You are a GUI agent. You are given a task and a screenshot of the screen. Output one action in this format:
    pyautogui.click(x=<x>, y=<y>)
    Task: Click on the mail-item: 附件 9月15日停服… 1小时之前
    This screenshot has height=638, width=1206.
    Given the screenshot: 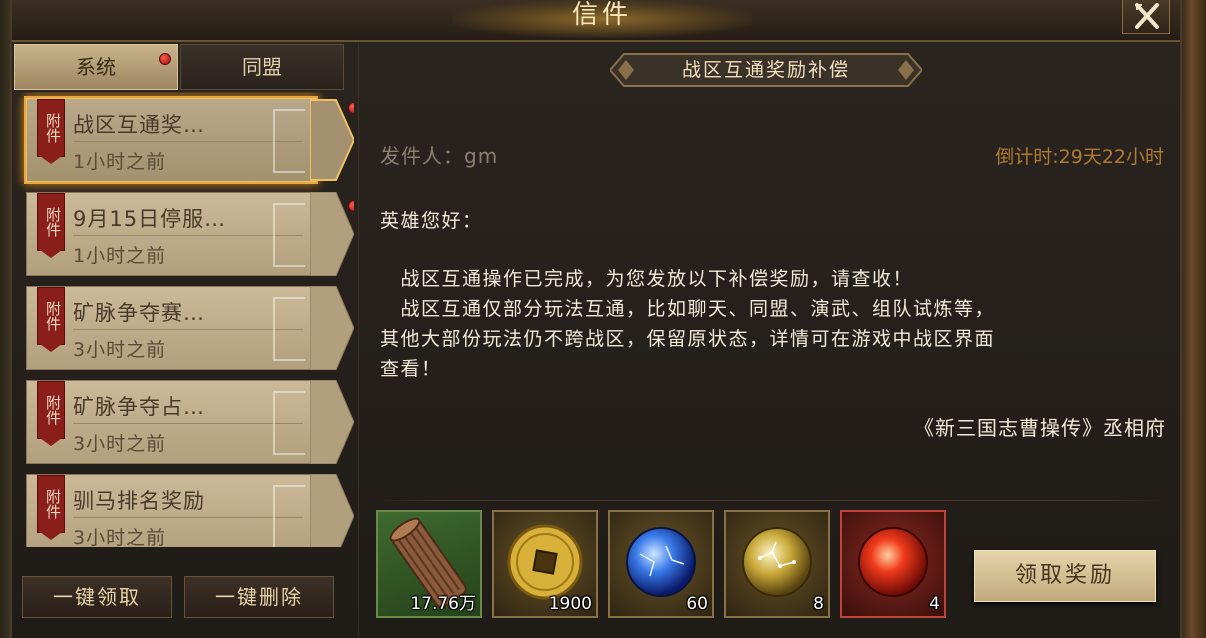 What is the action you would take?
    pyautogui.click(x=190, y=234)
    